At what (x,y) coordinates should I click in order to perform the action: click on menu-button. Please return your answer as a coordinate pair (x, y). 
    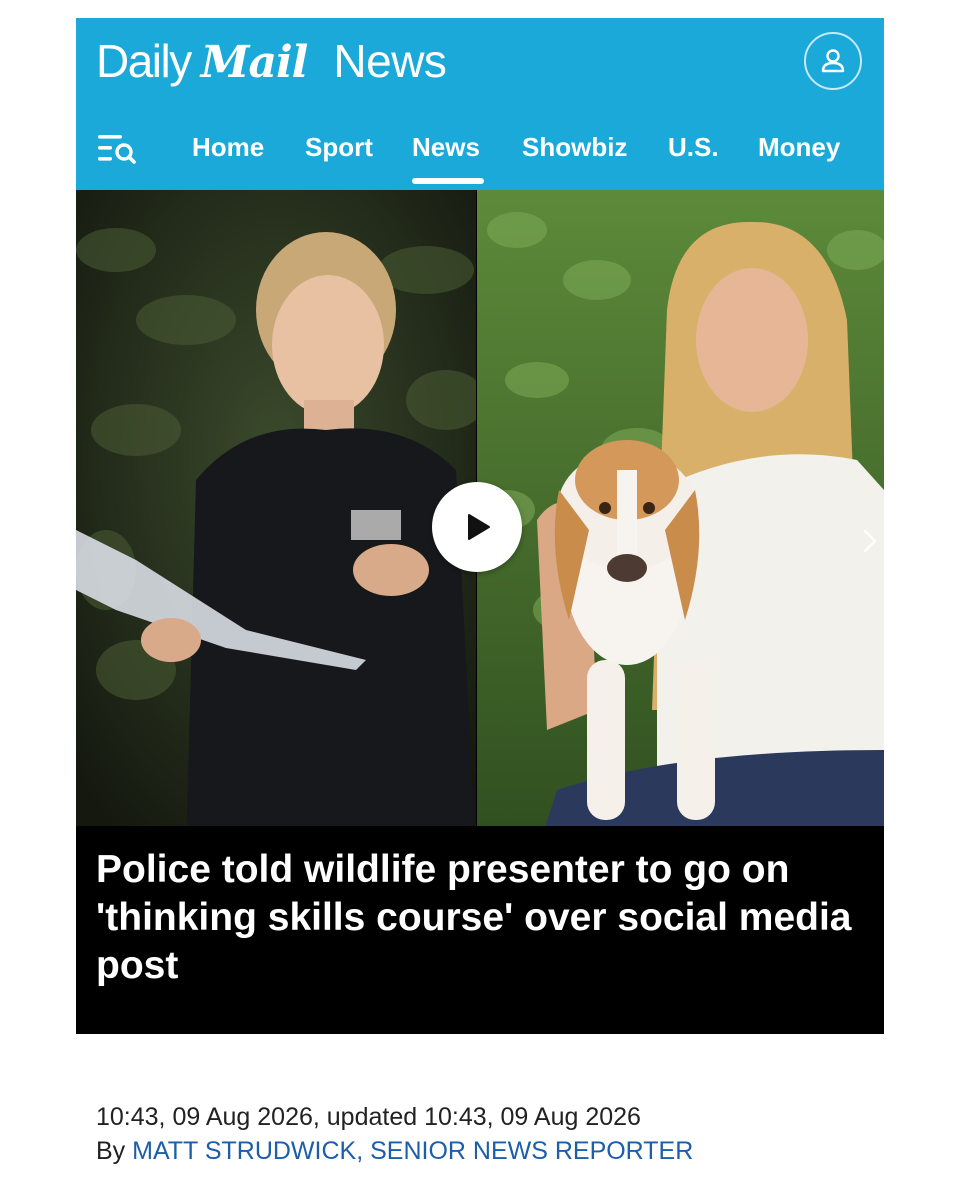
    Looking at the image, I should click on (118, 149).